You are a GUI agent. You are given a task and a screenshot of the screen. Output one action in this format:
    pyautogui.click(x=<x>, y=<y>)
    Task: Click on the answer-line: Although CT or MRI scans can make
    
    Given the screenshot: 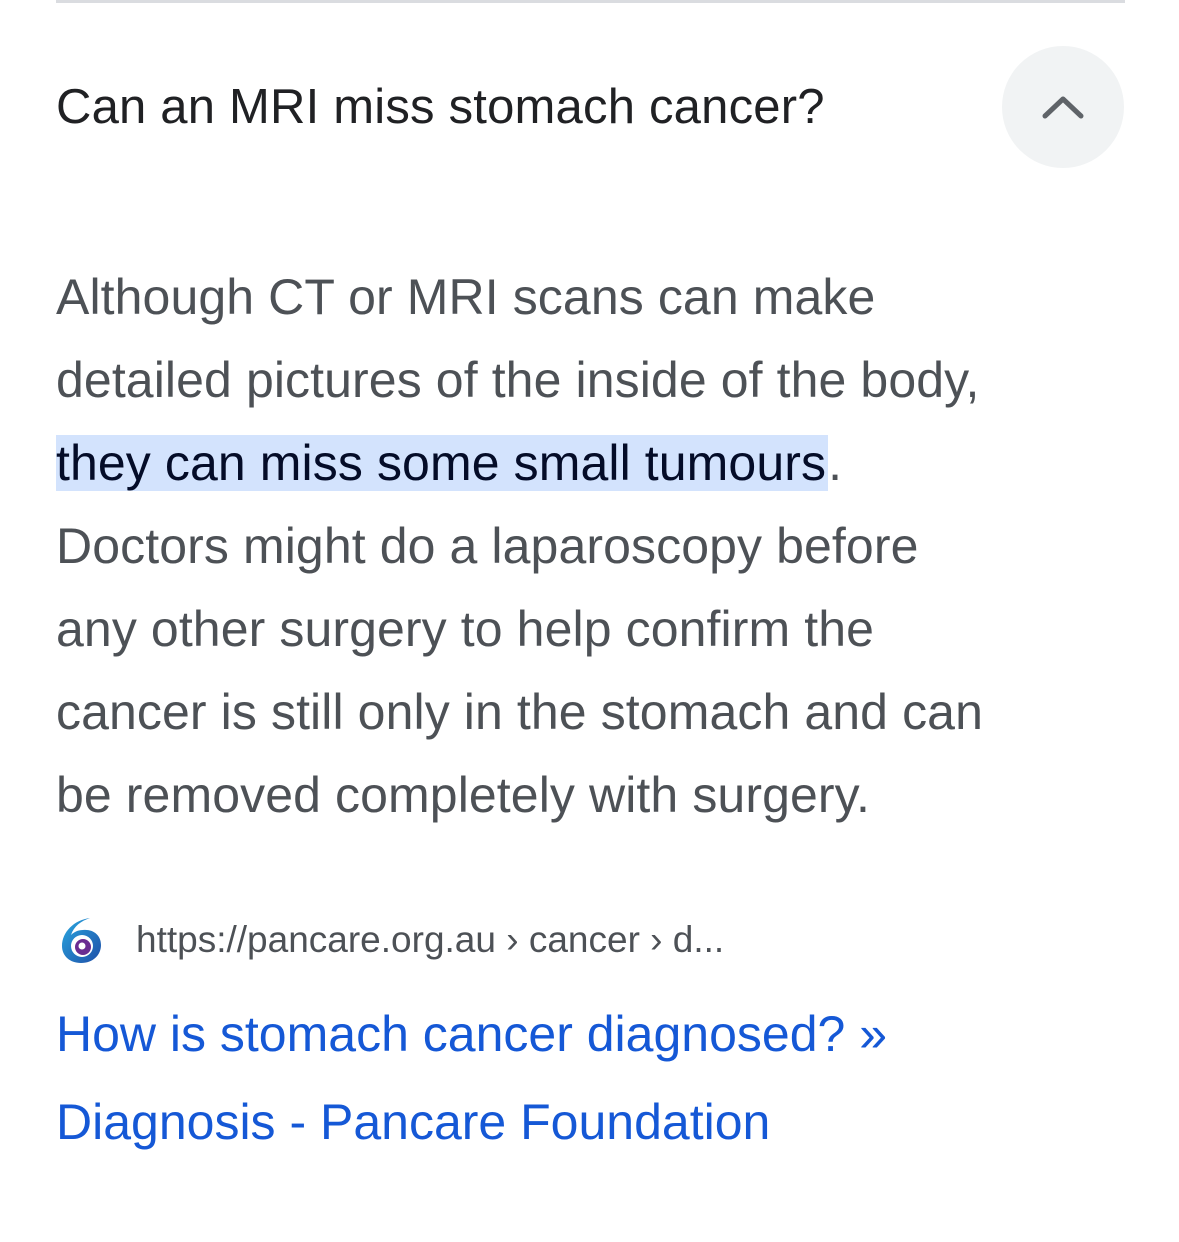 What is the action you would take?
    pyautogui.click(x=466, y=297)
    